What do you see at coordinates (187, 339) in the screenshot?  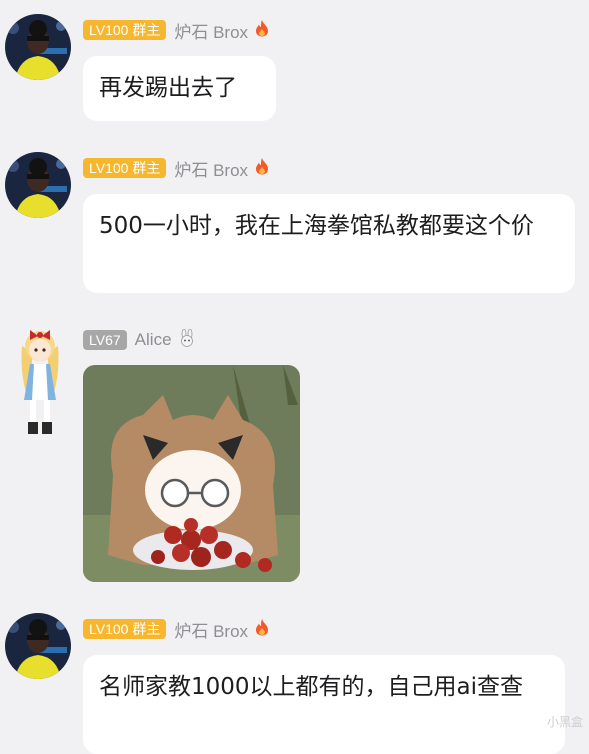 I see `bunny-icon` at bounding box center [187, 339].